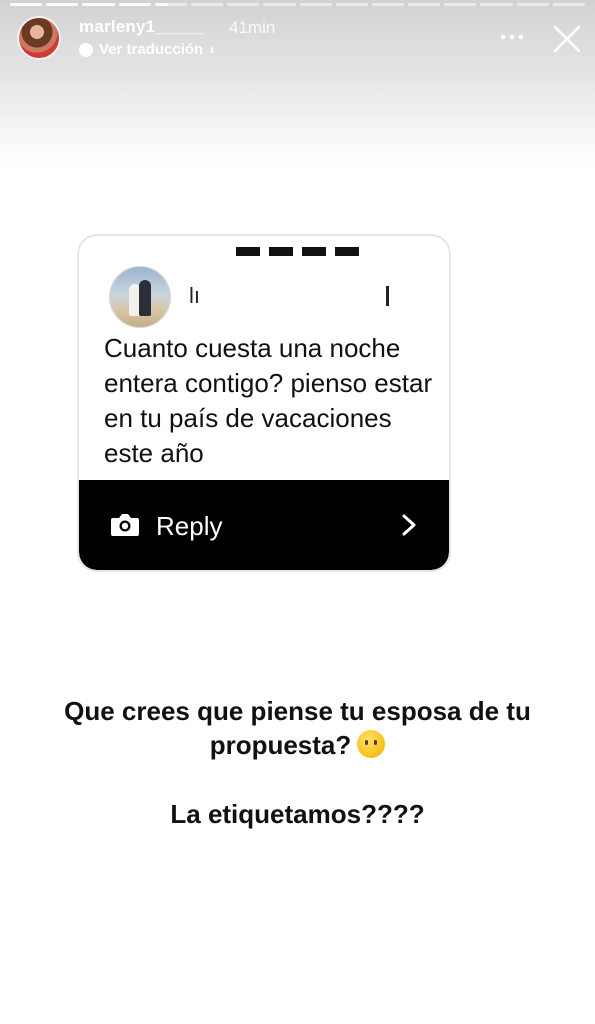 The image size is (595, 1024). What do you see at coordinates (194, 295) in the screenshot?
I see `sender-username: lı` at bounding box center [194, 295].